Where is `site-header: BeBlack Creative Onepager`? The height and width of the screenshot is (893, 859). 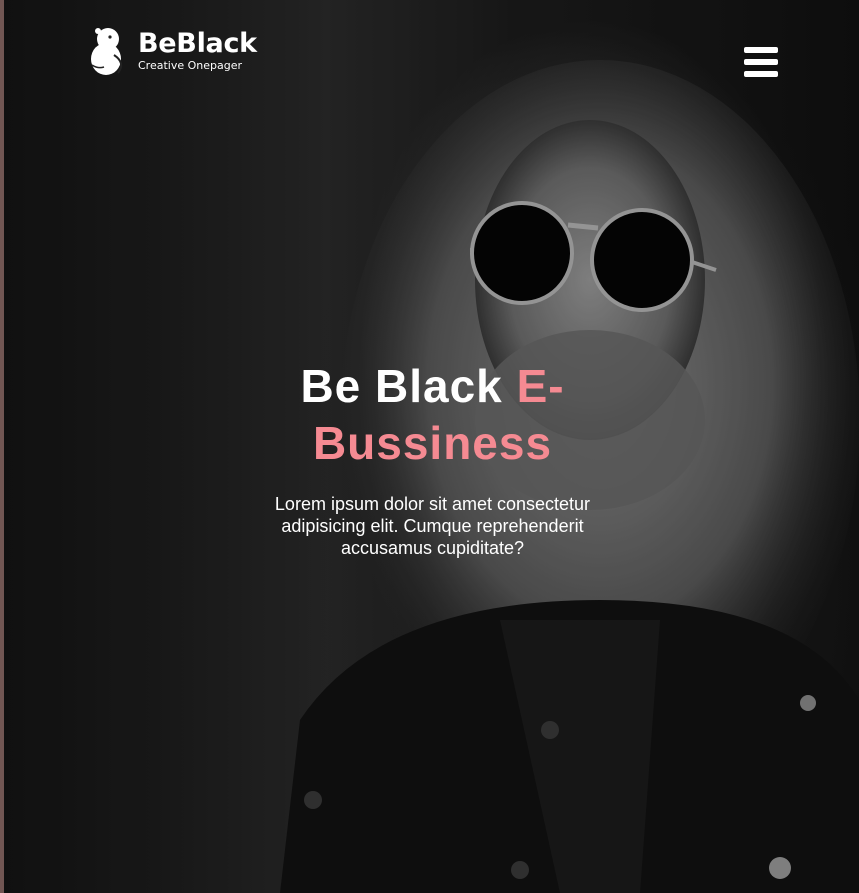 site-header: BeBlack Creative Onepager is located at coordinates (172, 51).